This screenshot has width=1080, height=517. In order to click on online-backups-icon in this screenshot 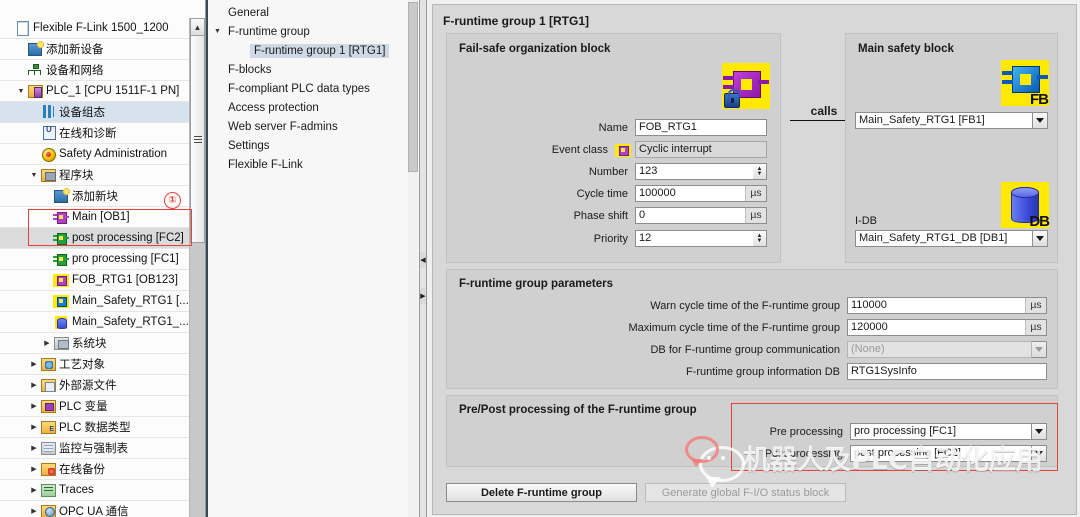, I will do `click(48, 469)`.